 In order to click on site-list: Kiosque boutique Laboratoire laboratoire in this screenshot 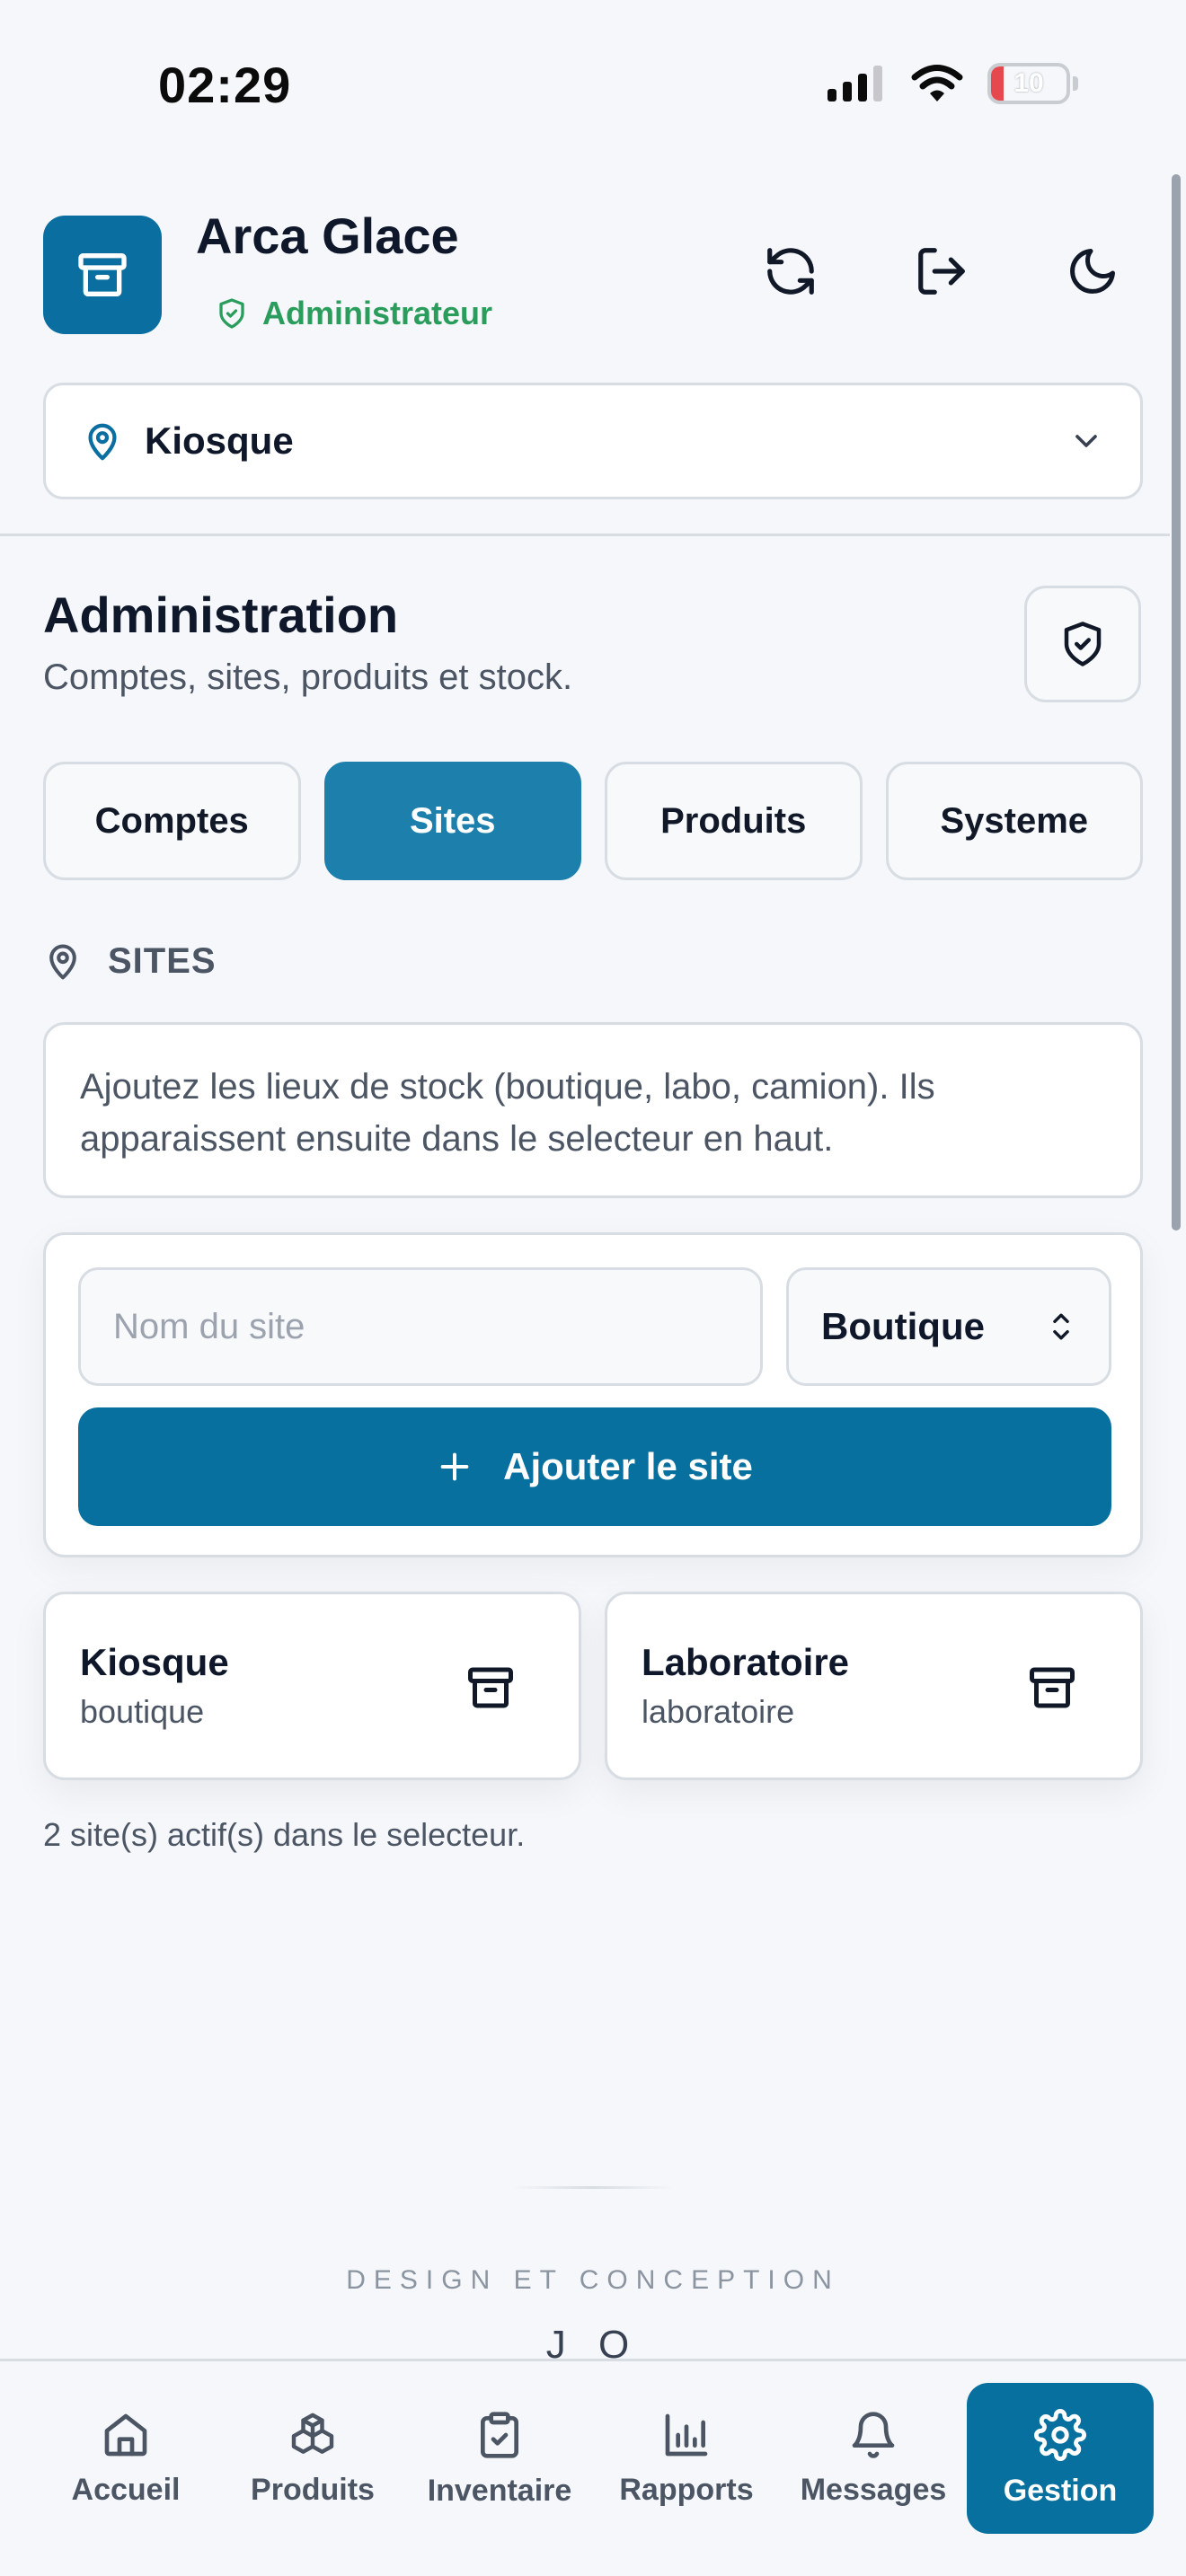, I will do `click(593, 1686)`.